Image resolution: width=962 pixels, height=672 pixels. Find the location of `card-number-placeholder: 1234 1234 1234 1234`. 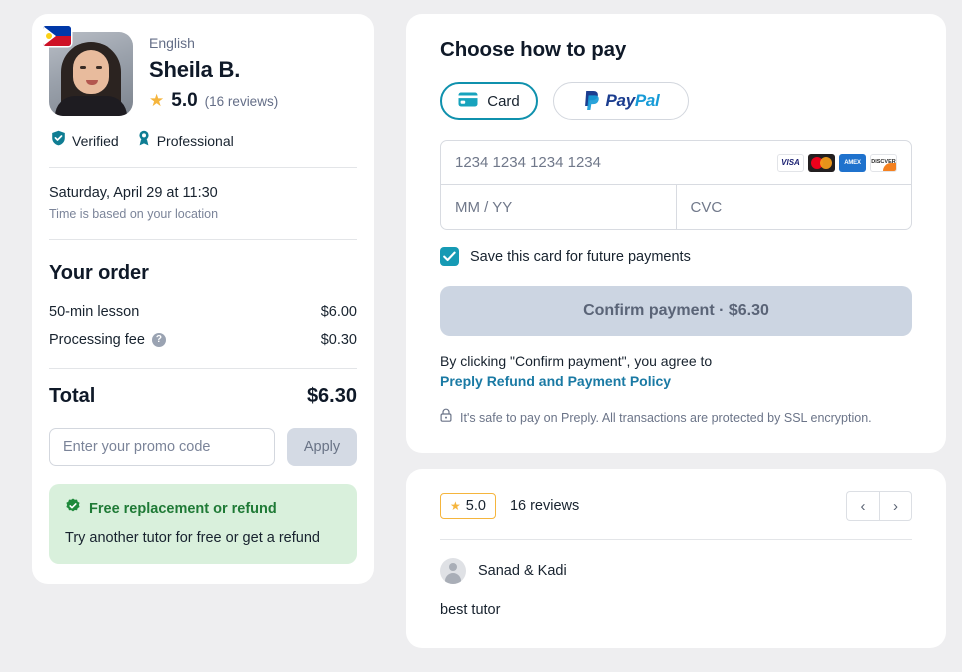

card-number-placeholder: 1234 1234 1234 1234 is located at coordinates (528, 162).